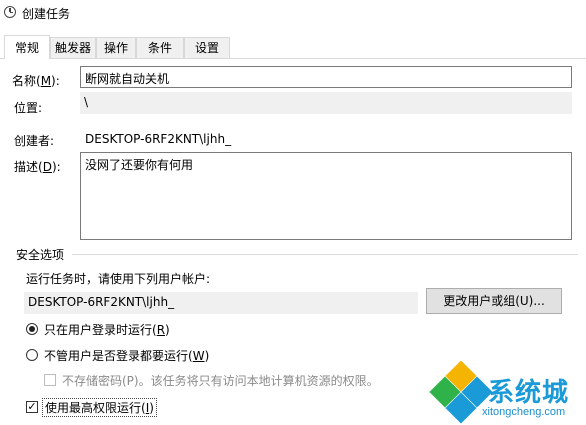 This screenshot has height=425, width=586. I want to click on radio-logged-on, so click(32, 329).